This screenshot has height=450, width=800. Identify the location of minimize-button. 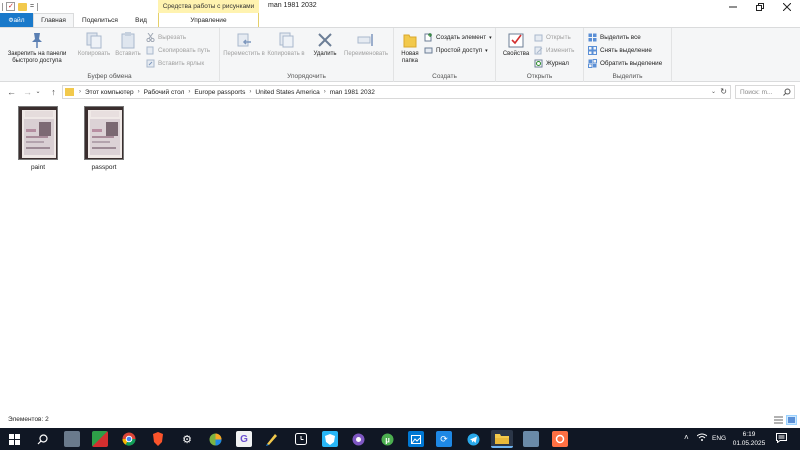
(732, 6).